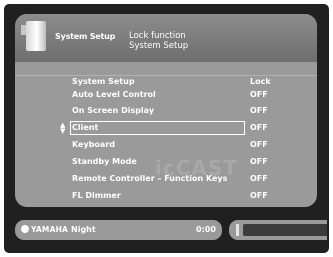 The width and height of the screenshot is (333, 257). I want to click on sound-mode: Night, so click(83, 229).